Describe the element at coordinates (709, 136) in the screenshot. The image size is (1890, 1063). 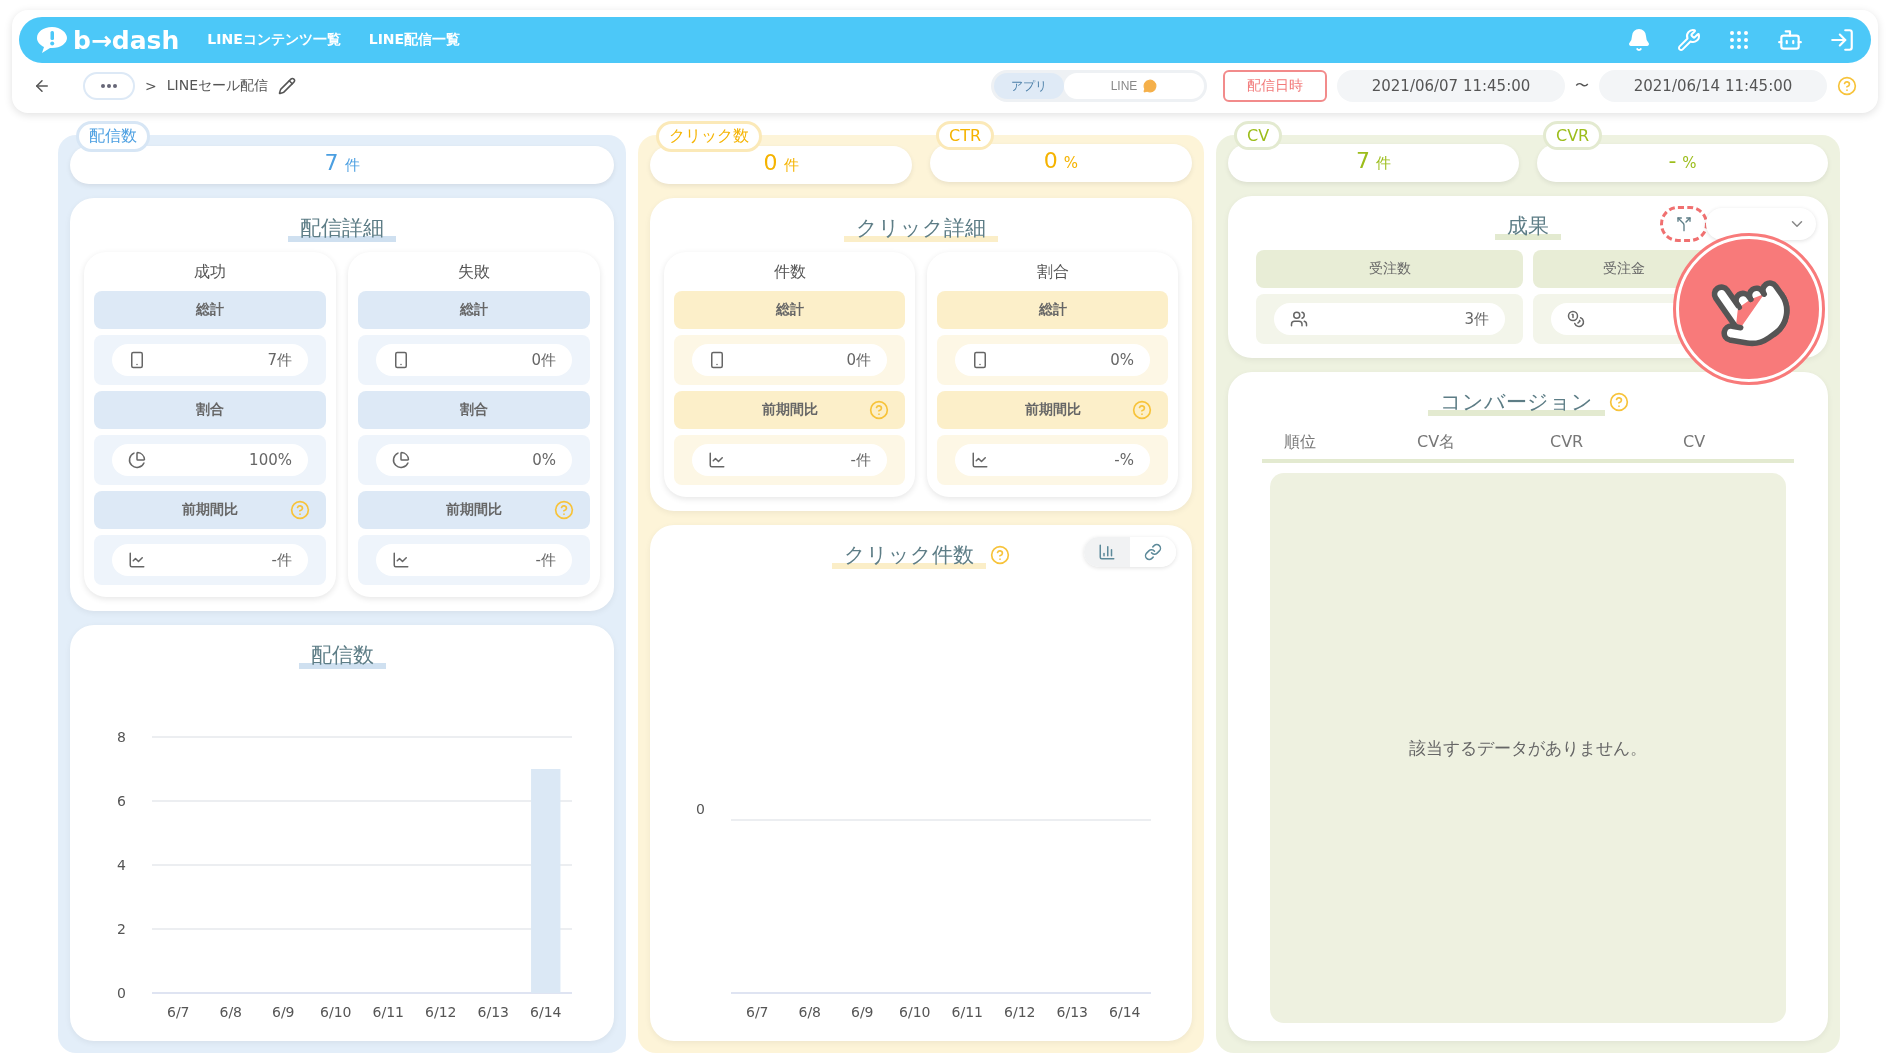
I see `metric-tag: クリック数` at that location.